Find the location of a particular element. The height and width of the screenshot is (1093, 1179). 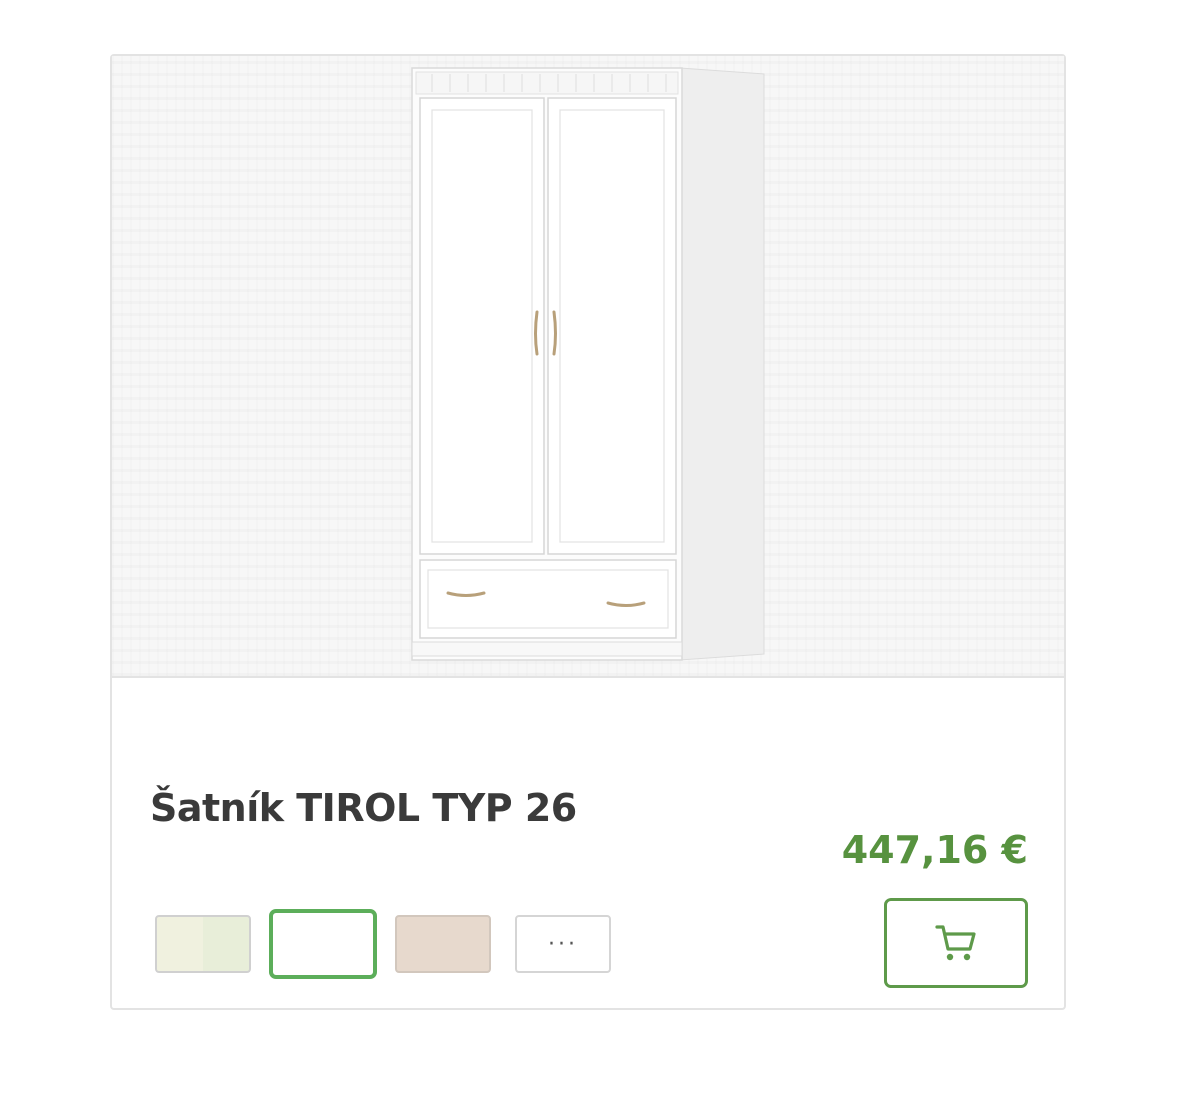

color-swatch-white-selected is located at coordinates (323, 944).